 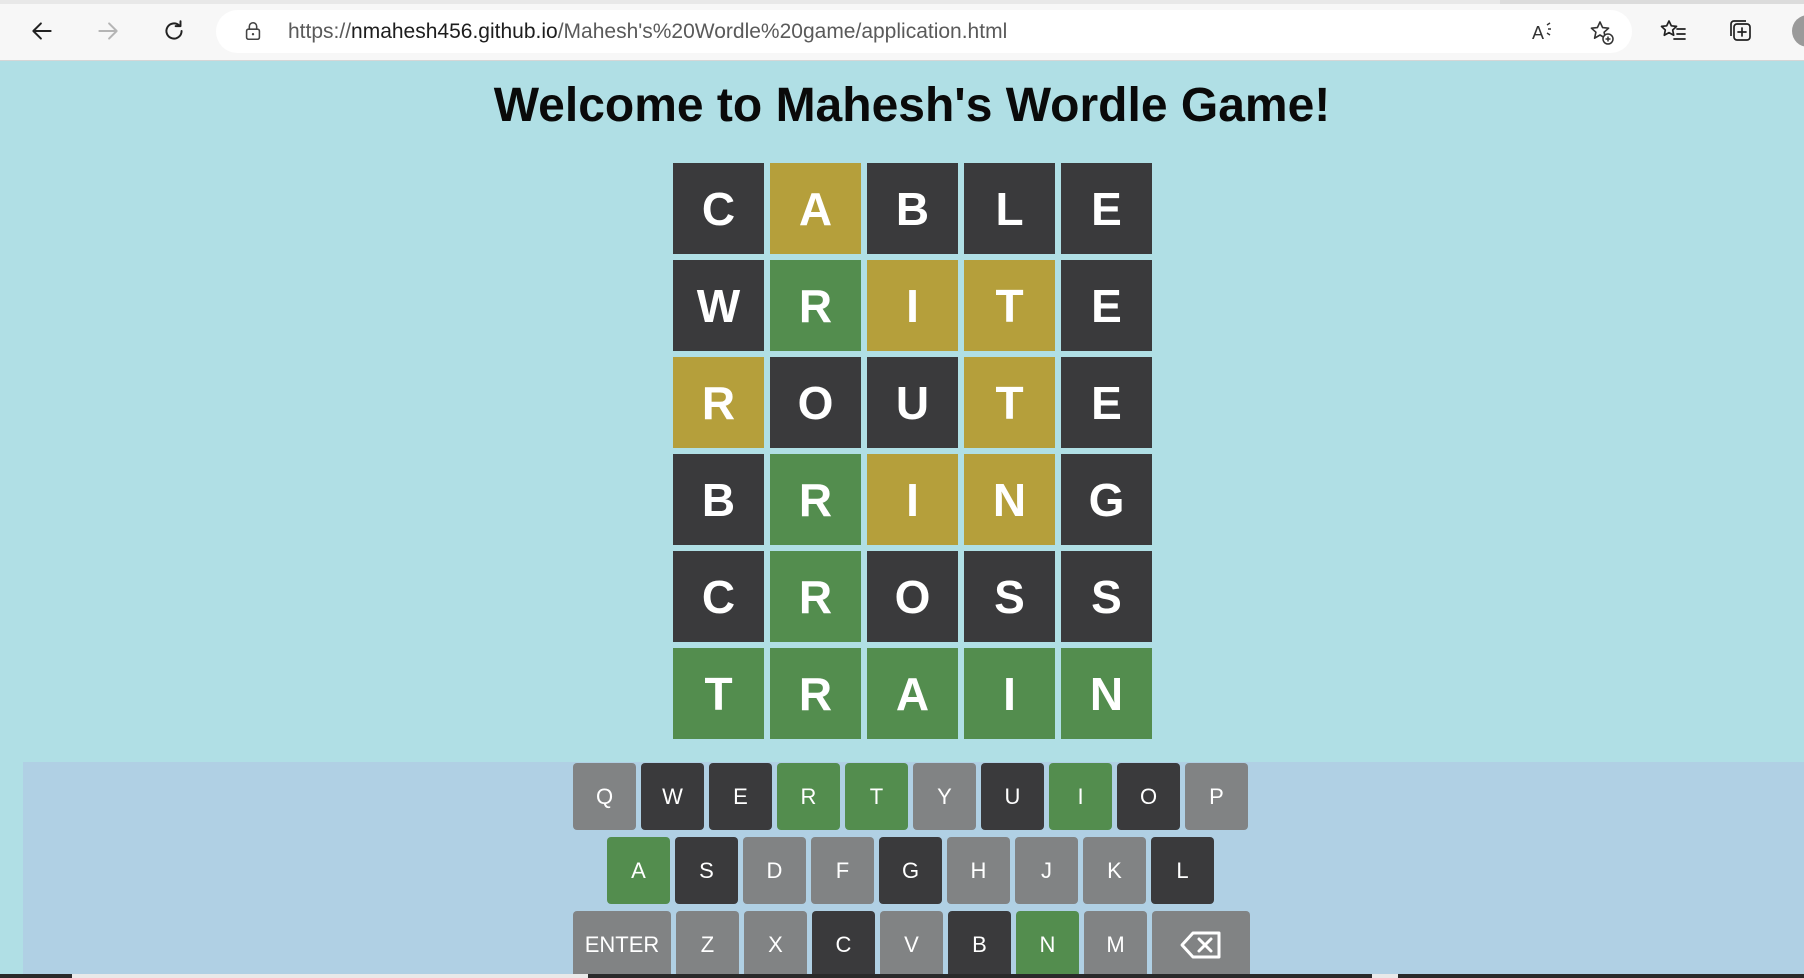 What do you see at coordinates (1115, 944) in the screenshot?
I see `key-m: M` at bounding box center [1115, 944].